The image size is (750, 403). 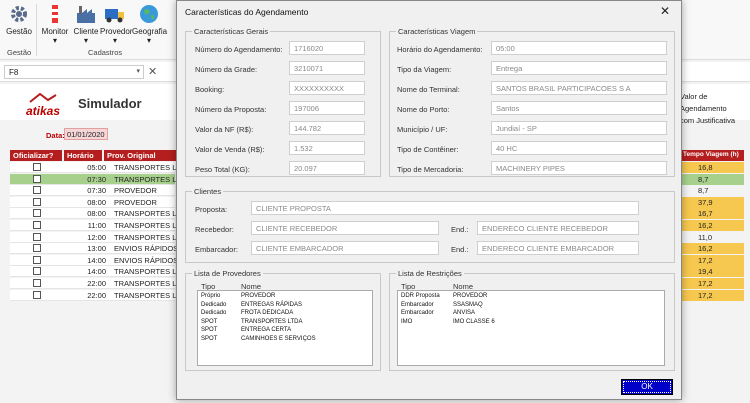 I want to click on geografia-button: Geografia ▾, so click(x=149, y=24).